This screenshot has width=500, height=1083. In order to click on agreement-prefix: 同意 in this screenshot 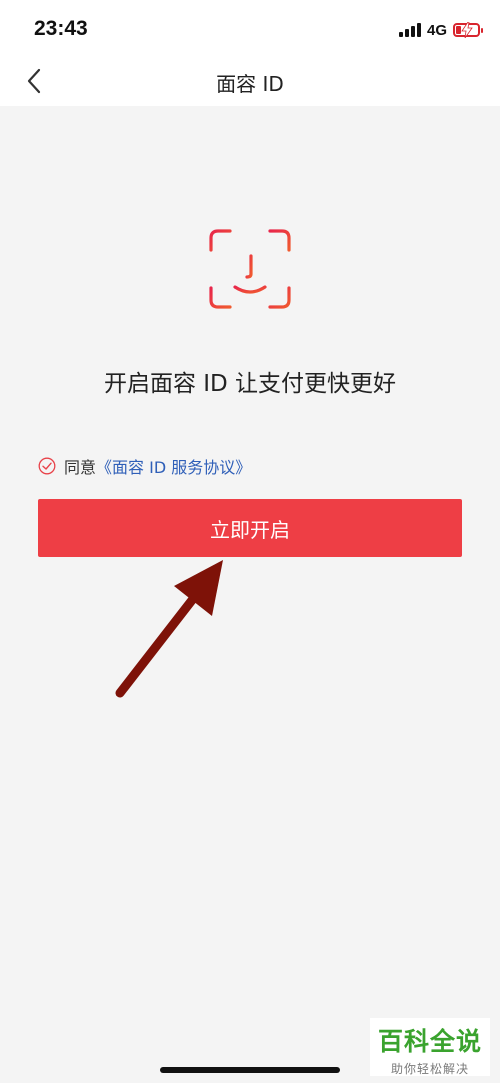, I will do `click(80, 467)`.